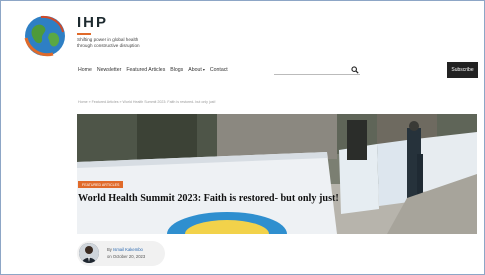 This screenshot has width=485, height=275. What do you see at coordinates (85, 70) in the screenshot?
I see `nav-item-home: Home` at bounding box center [85, 70].